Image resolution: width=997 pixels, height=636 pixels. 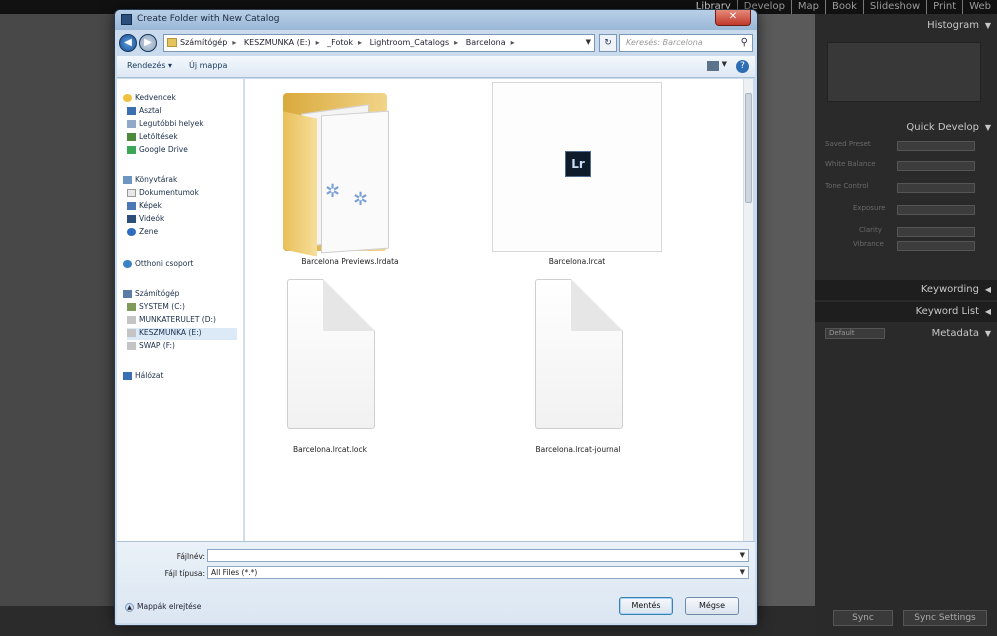 I want to click on nav-homegroup: Otthoni csoport, so click(x=158, y=265).